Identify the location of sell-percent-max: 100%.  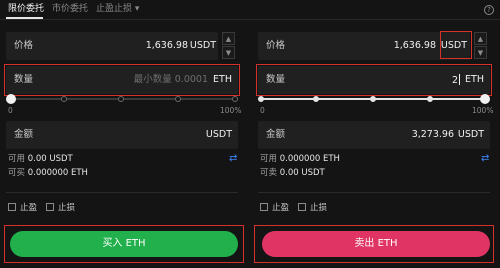
(483, 110).